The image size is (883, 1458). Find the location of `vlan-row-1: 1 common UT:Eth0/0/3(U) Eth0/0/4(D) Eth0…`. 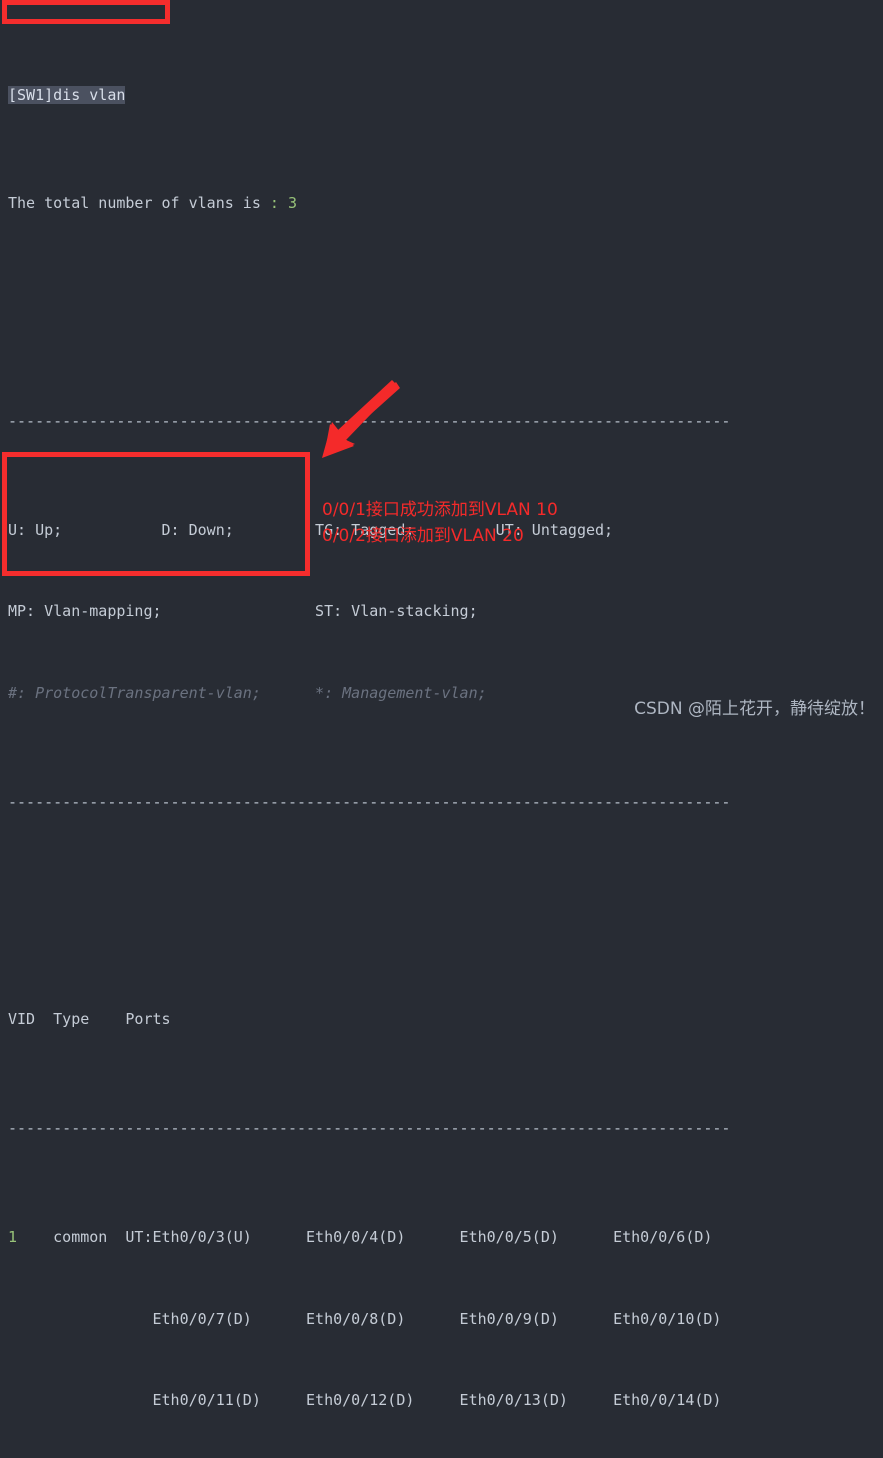

vlan-row-1: 1 common UT:Eth0/0/3(U) Eth0/0/4(D) Eth0… is located at coordinates (441, 1237).